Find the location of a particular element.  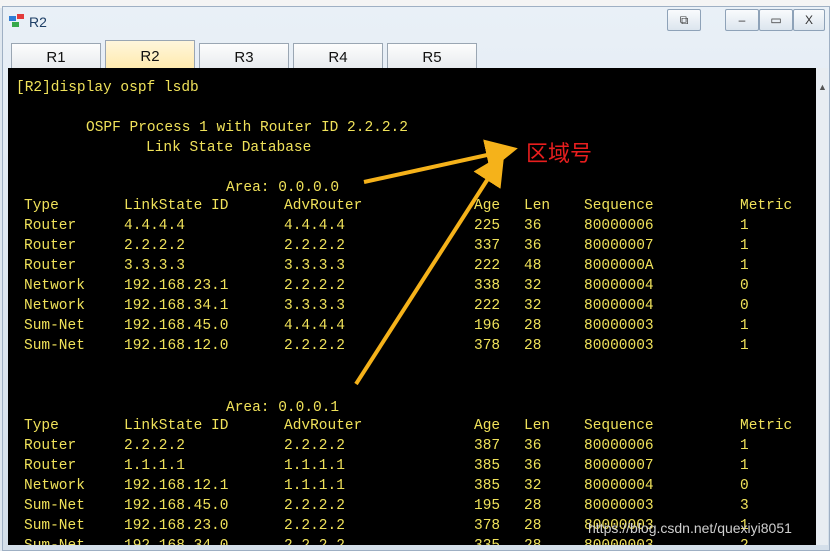

annotation-arrows is located at coordinates (436, 262).